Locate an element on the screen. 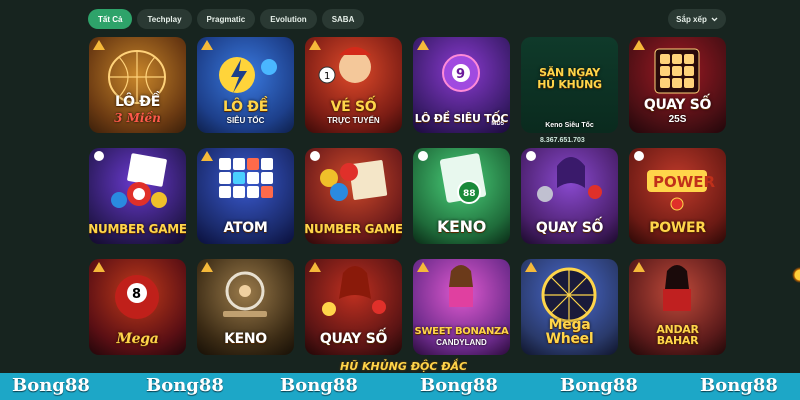  game-tile-keno-gold: KENO is located at coordinates (245, 307).